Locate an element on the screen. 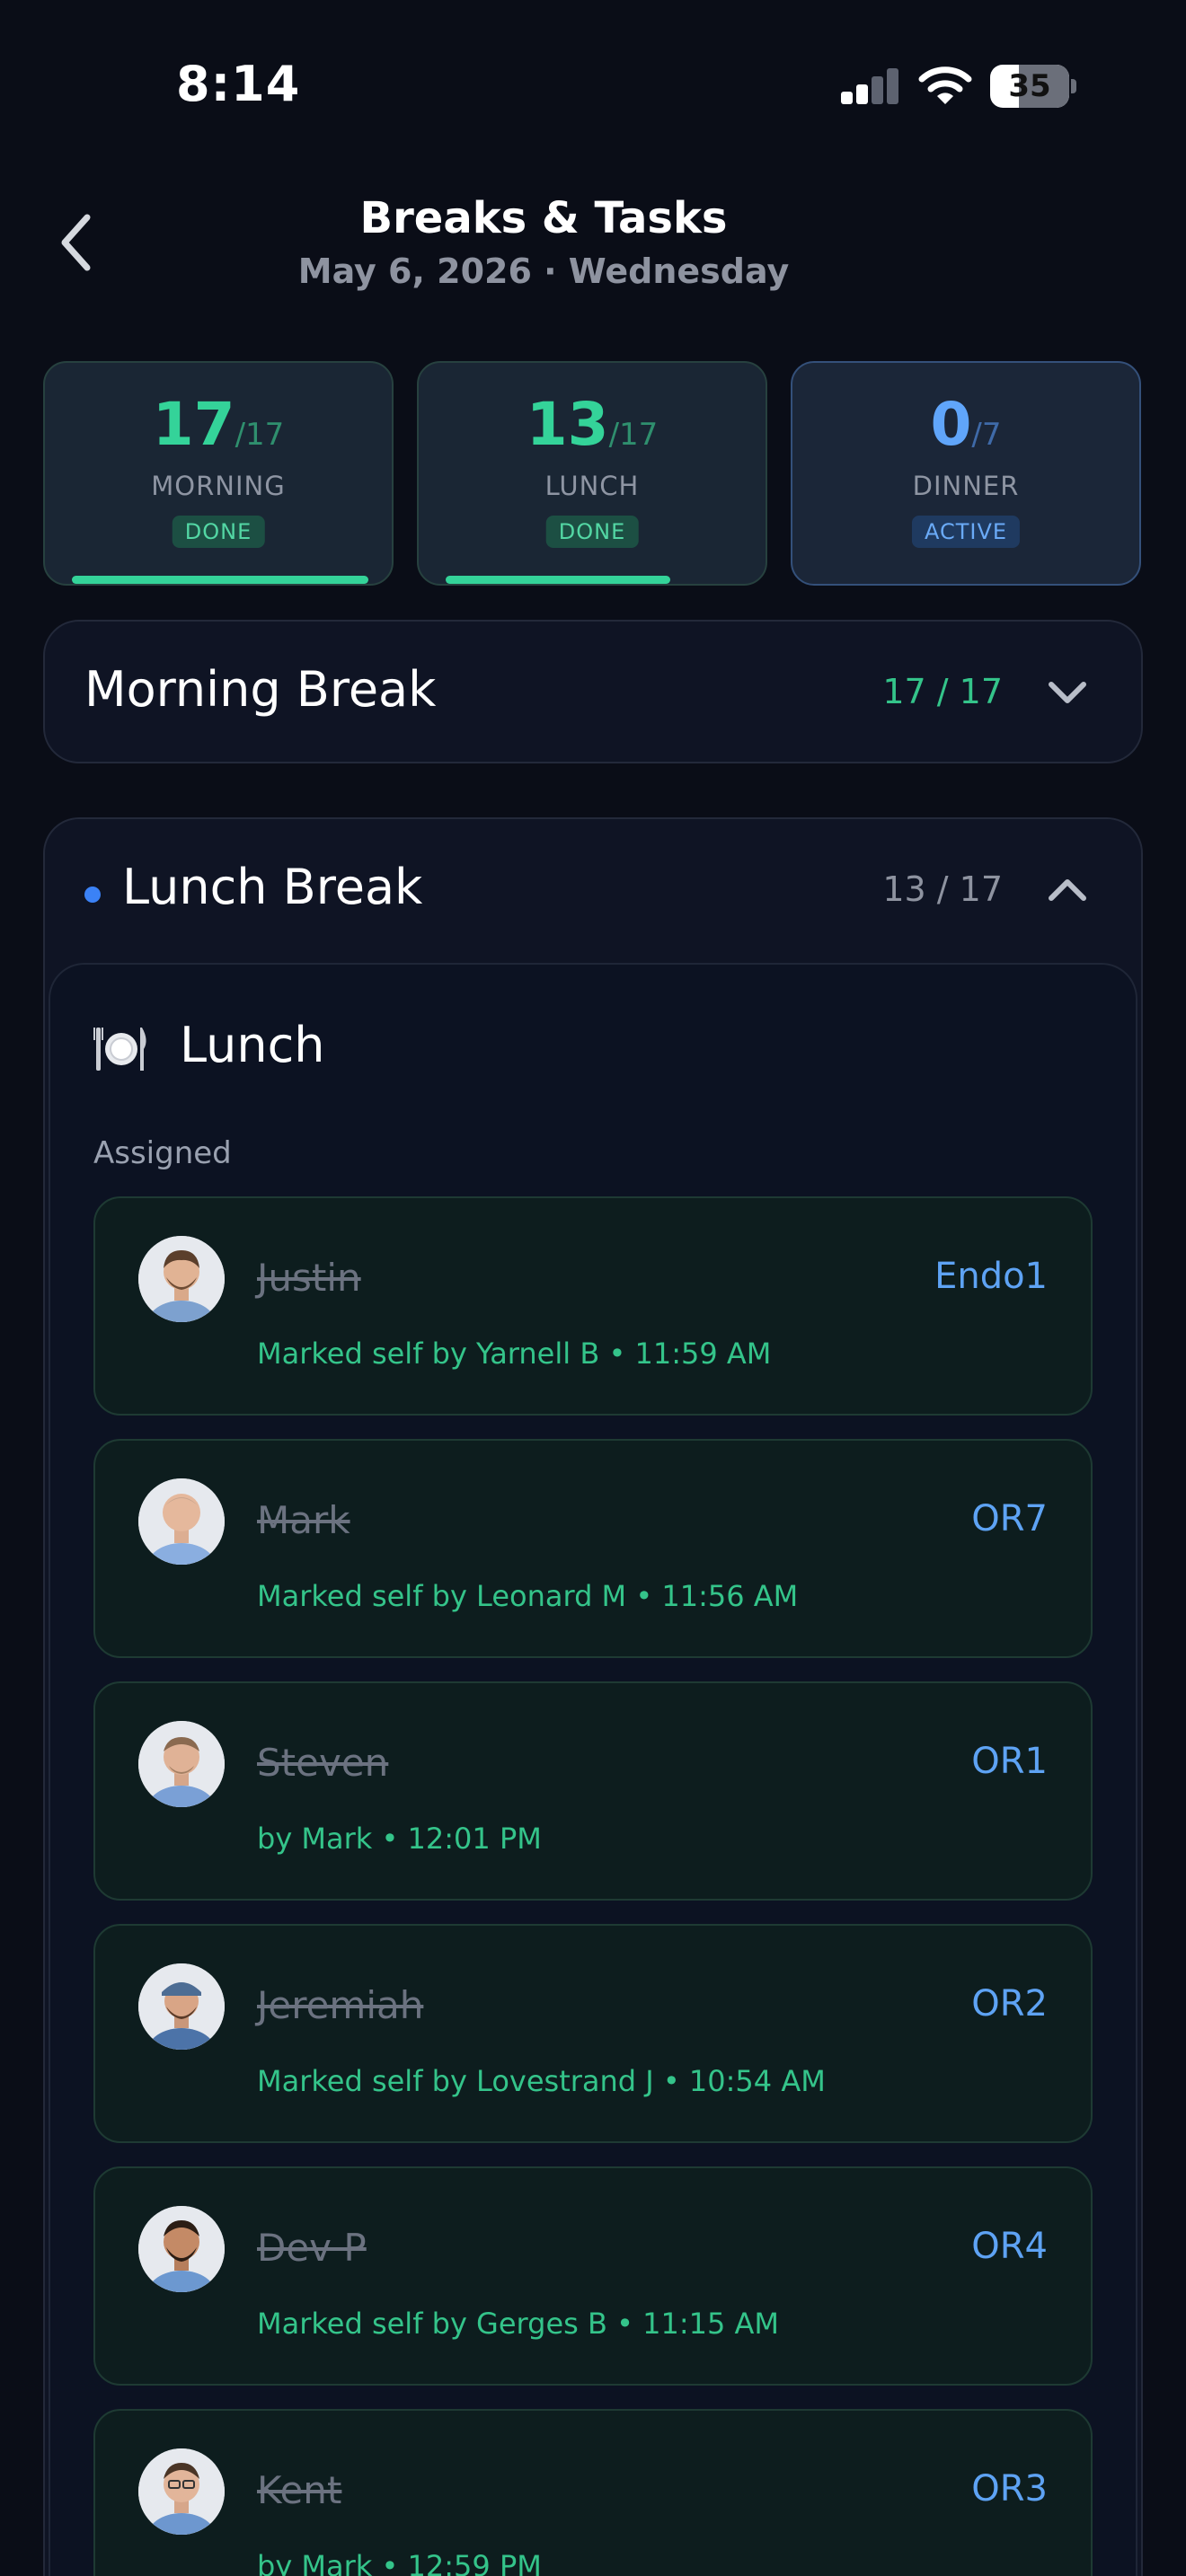 This screenshot has width=1186, height=2576. person-name: Mark is located at coordinates (303, 1520).